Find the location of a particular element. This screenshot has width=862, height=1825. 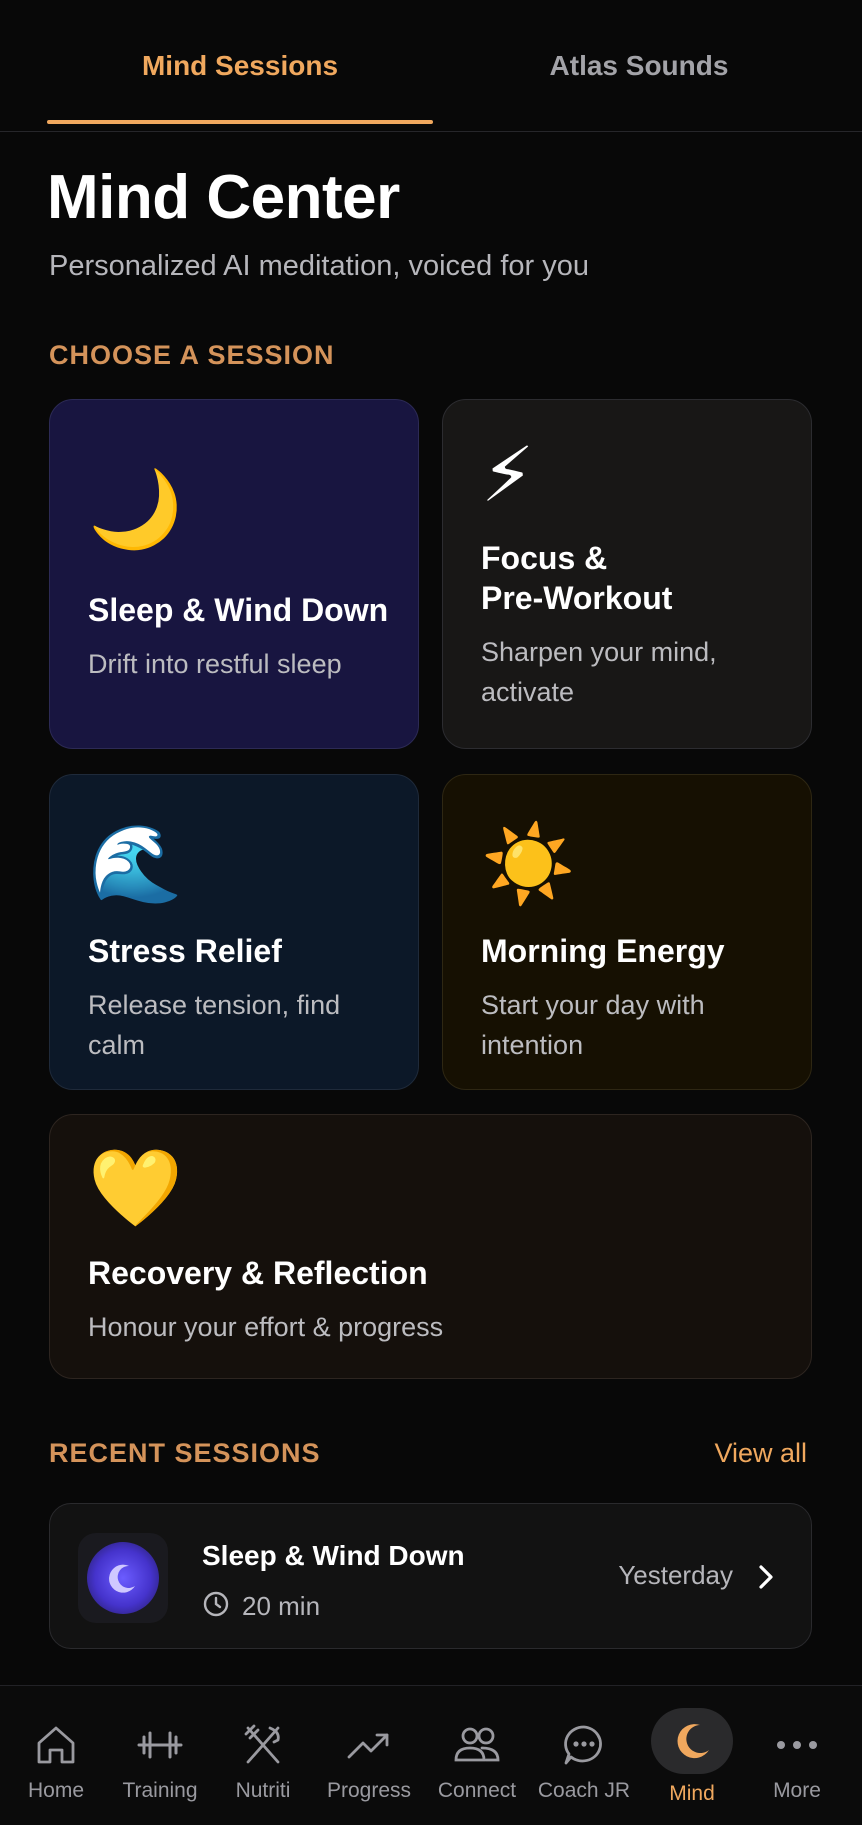

recent-session-item: Sleep & Wind Down 20 min Yesterday is located at coordinates (430, 1576).